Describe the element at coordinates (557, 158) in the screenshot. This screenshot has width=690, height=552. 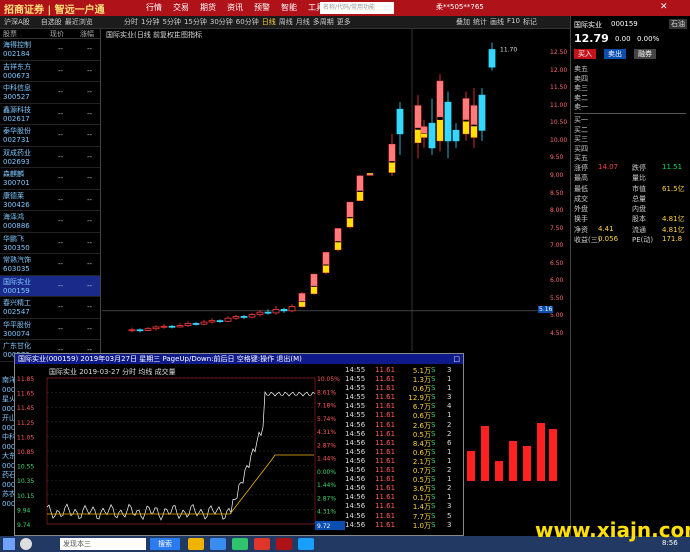
I see `kline-y-label: 9.50` at that location.